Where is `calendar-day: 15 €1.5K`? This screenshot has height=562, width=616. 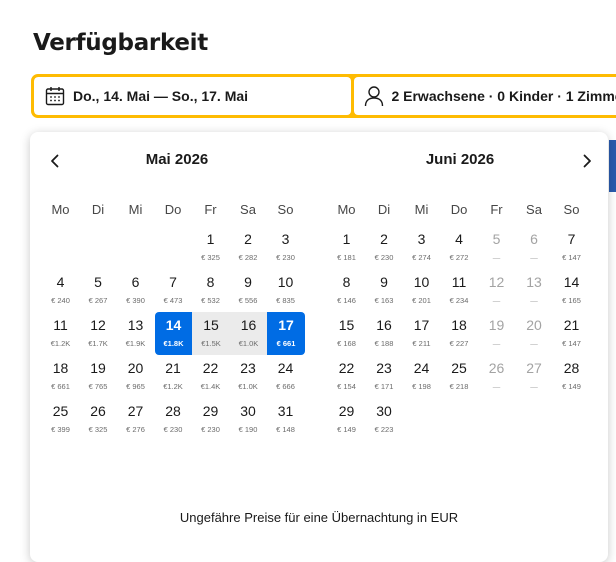
calendar-day: 15 €1.5K is located at coordinates (211, 333).